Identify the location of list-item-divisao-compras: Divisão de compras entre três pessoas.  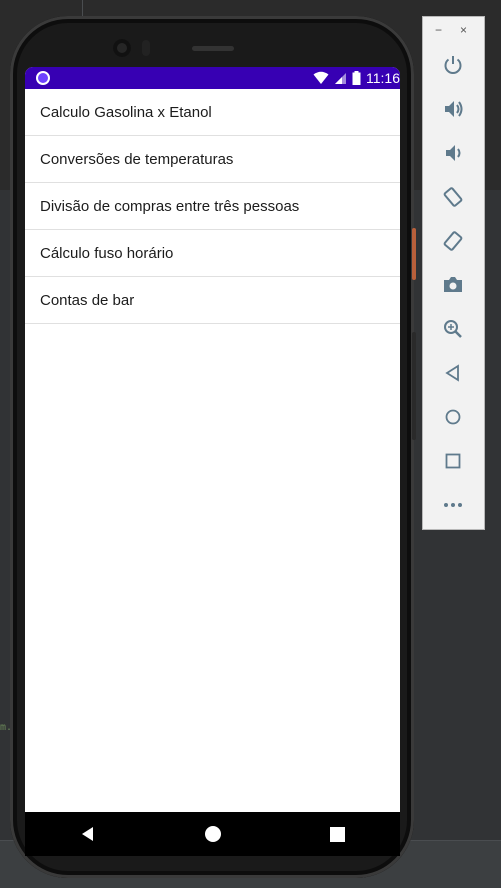
(212, 206).